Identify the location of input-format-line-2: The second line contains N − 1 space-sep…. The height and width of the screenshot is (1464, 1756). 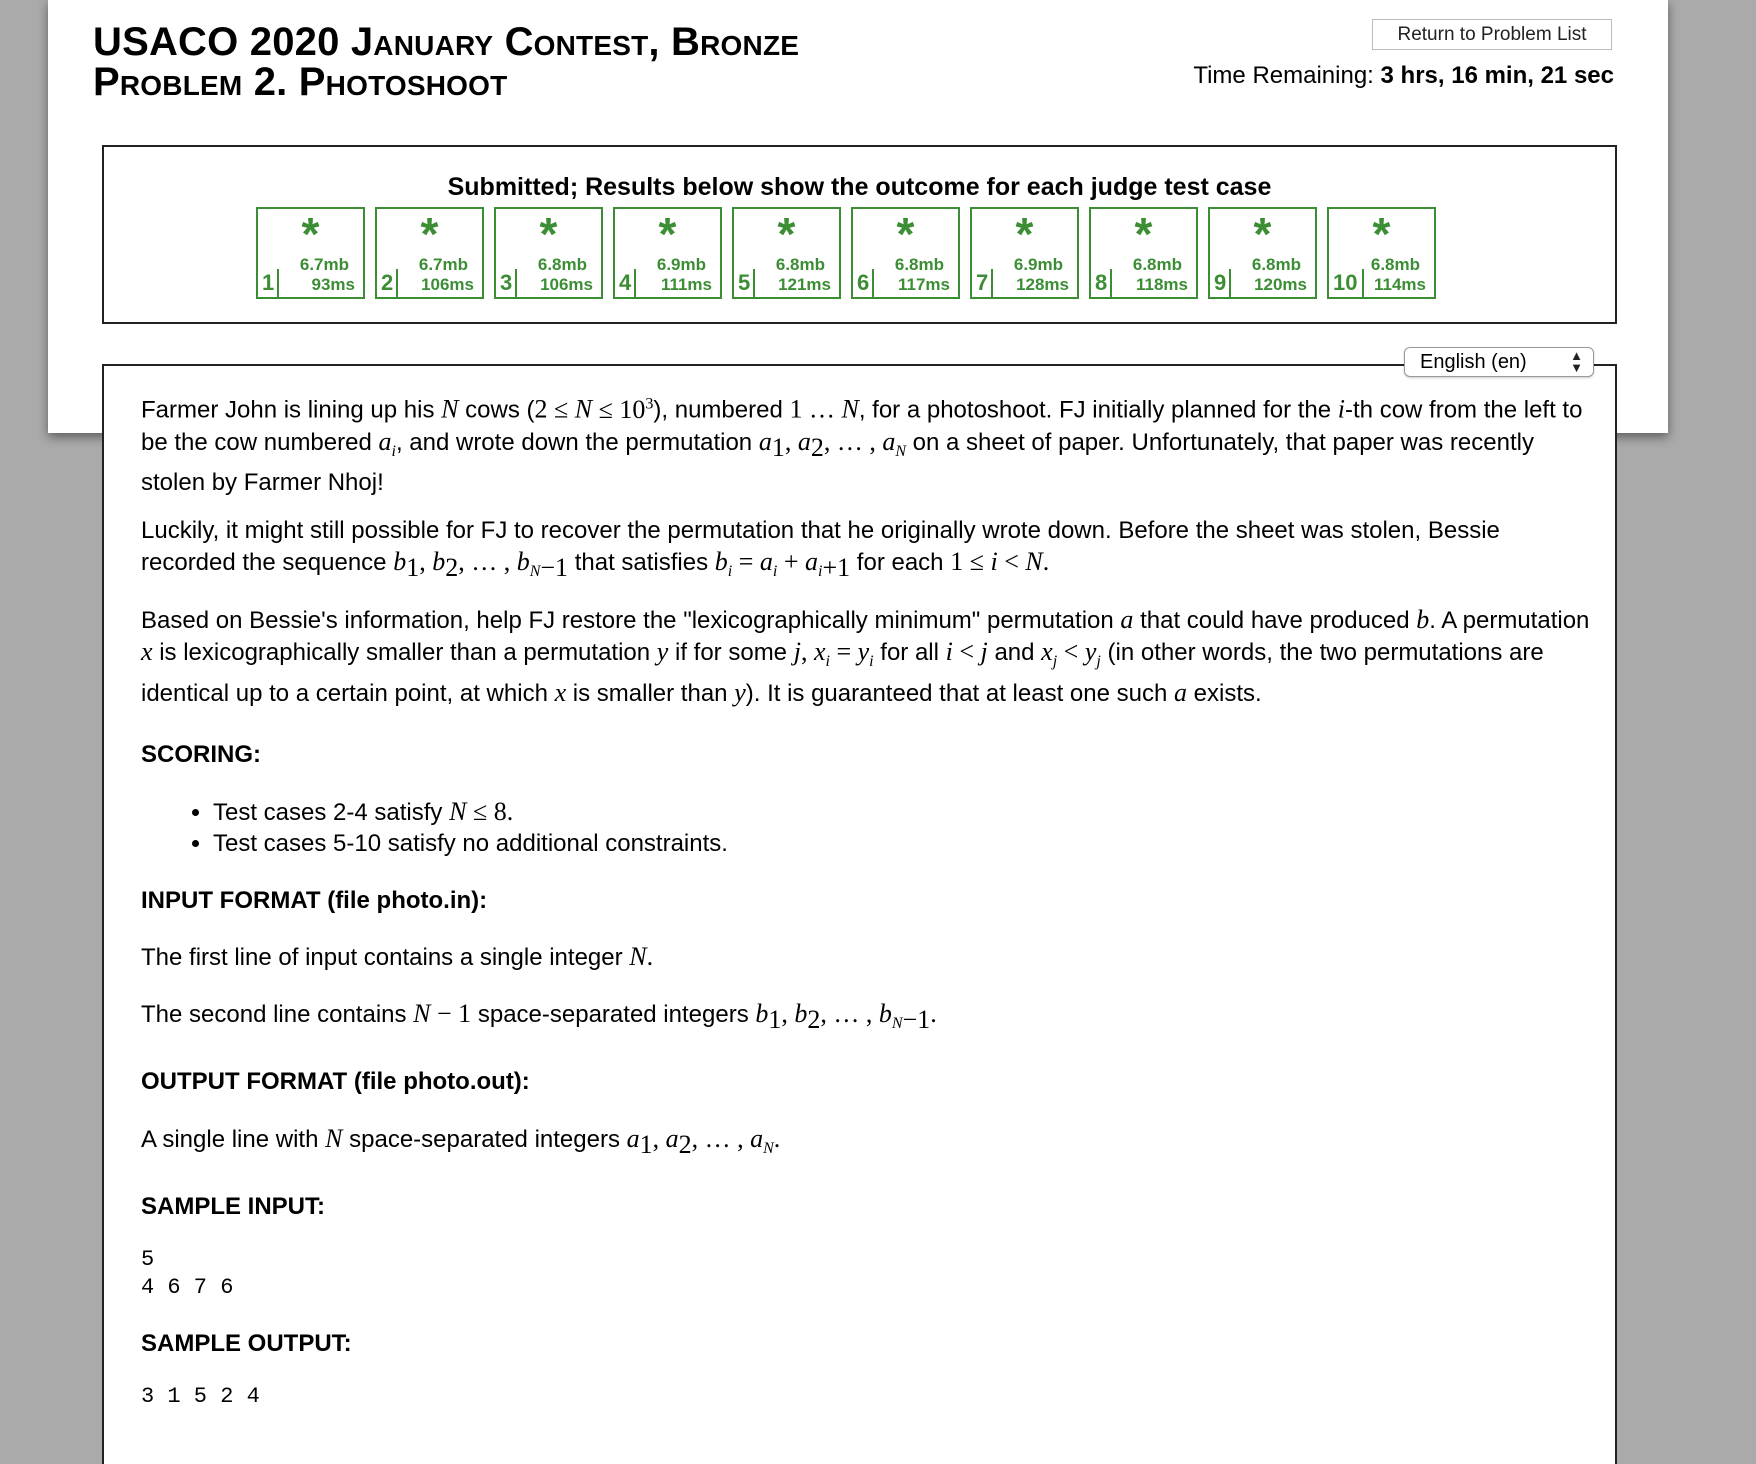
(539, 1017).